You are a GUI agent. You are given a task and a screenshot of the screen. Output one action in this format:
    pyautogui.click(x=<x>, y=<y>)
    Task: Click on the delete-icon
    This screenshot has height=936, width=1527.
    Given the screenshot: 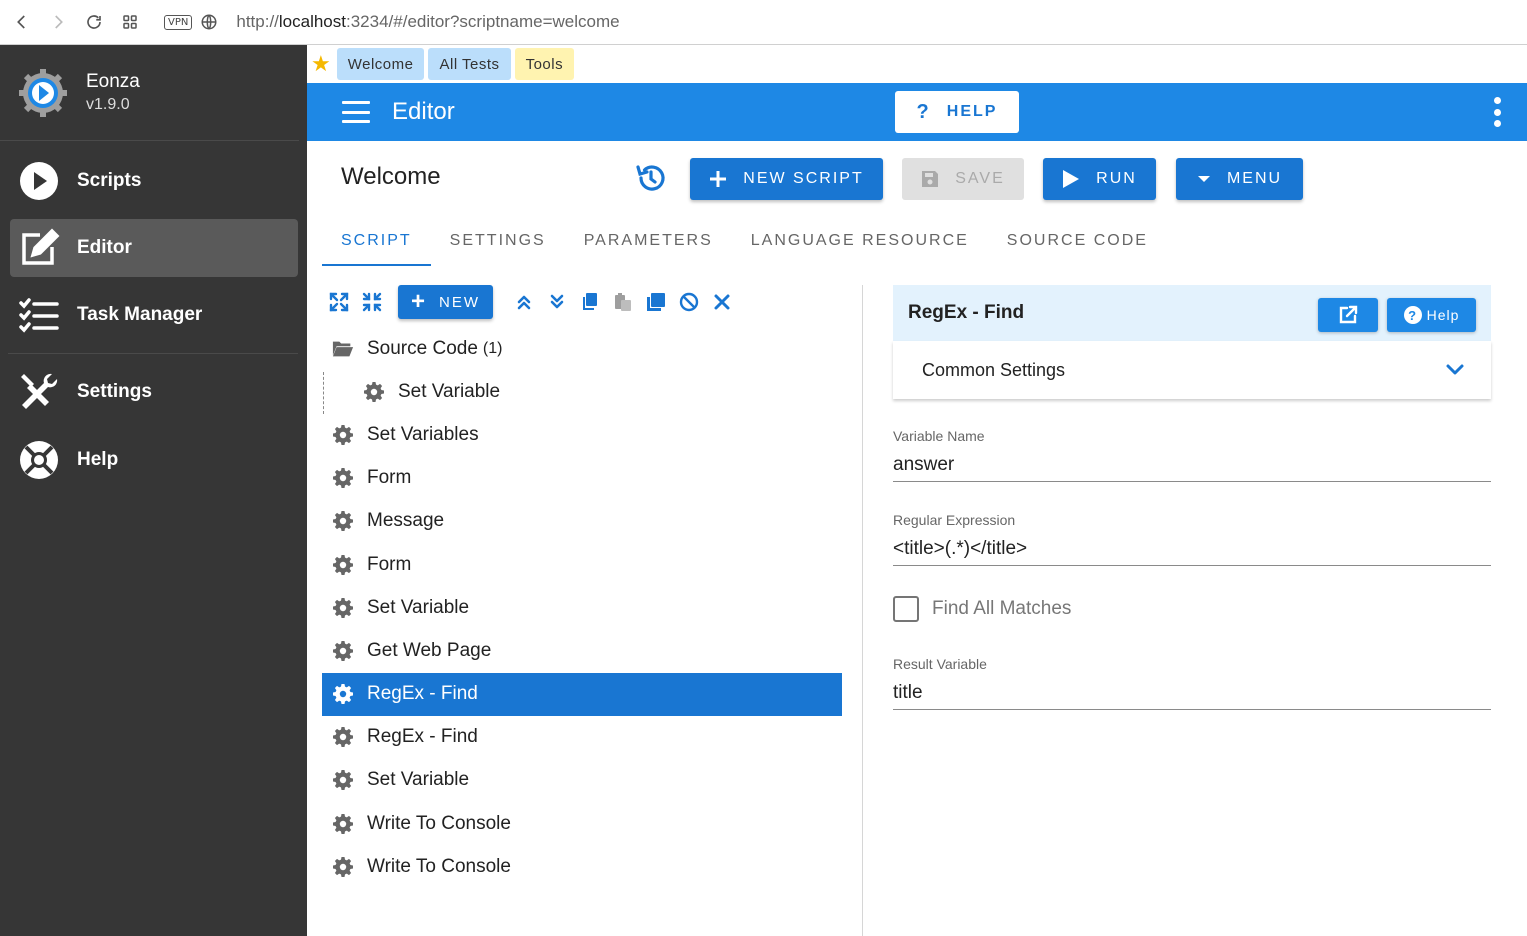 What is the action you would take?
    pyautogui.click(x=721, y=302)
    